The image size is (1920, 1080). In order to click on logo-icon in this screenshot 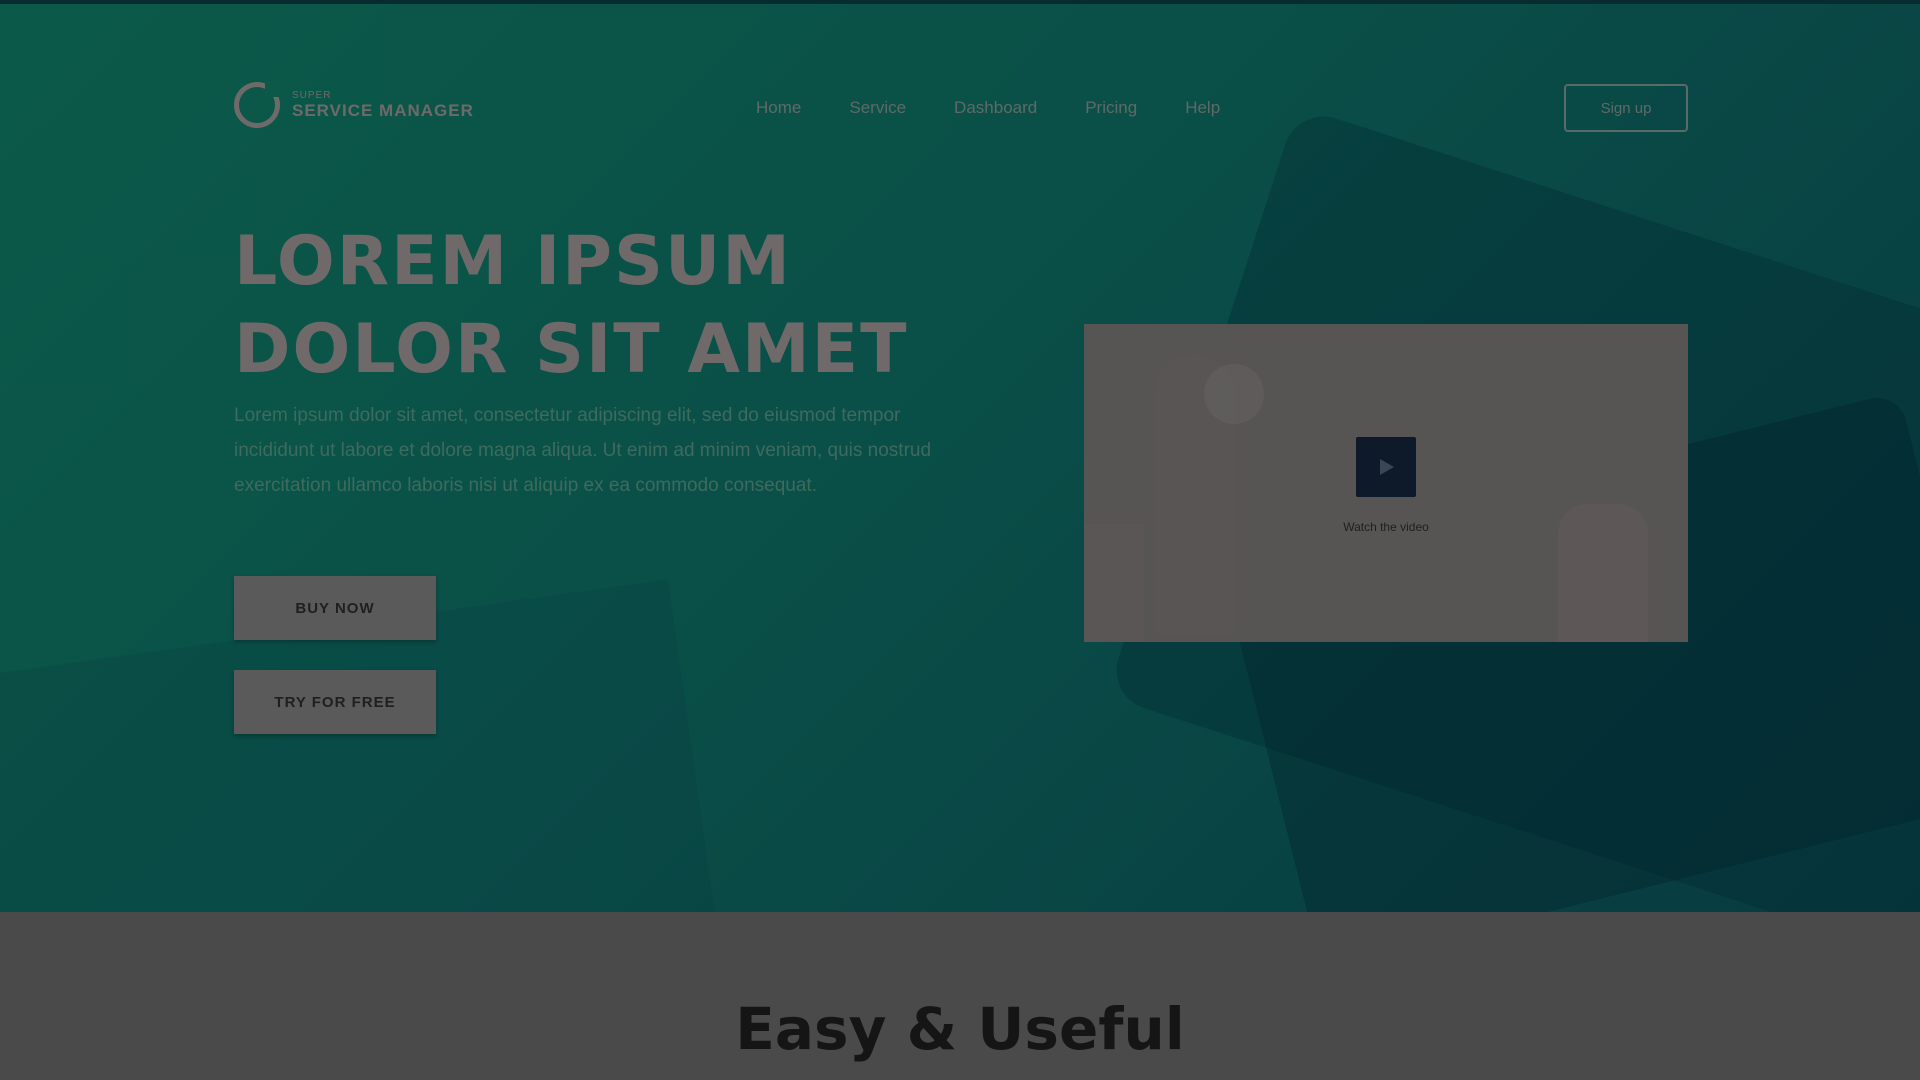, I will do `click(257, 104)`.